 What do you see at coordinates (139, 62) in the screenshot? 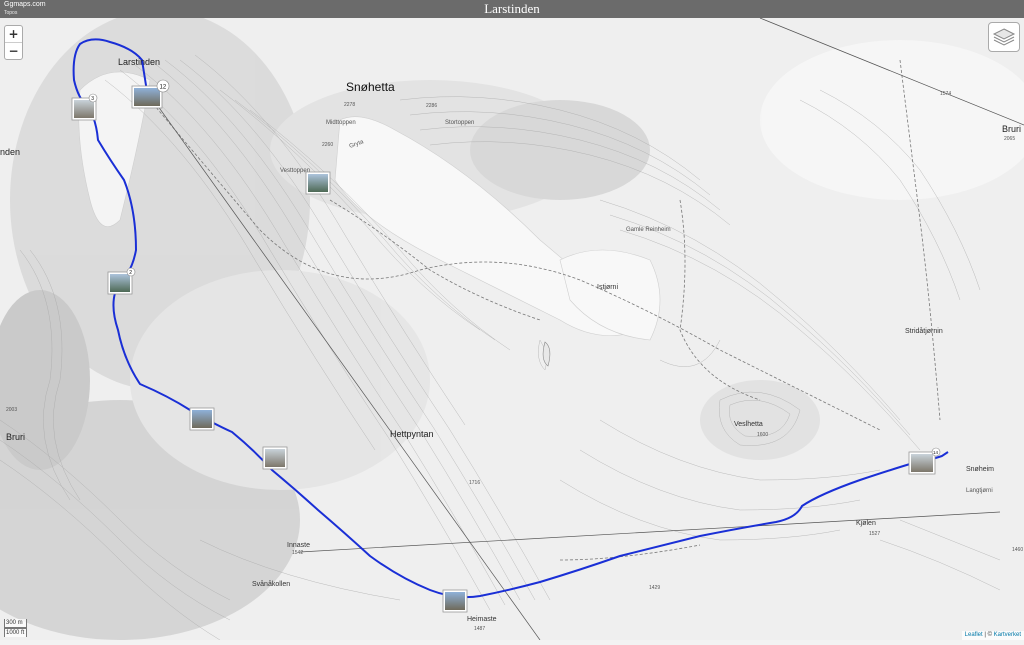
I see `label-larstinden: Larstinden` at bounding box center [139, 62].